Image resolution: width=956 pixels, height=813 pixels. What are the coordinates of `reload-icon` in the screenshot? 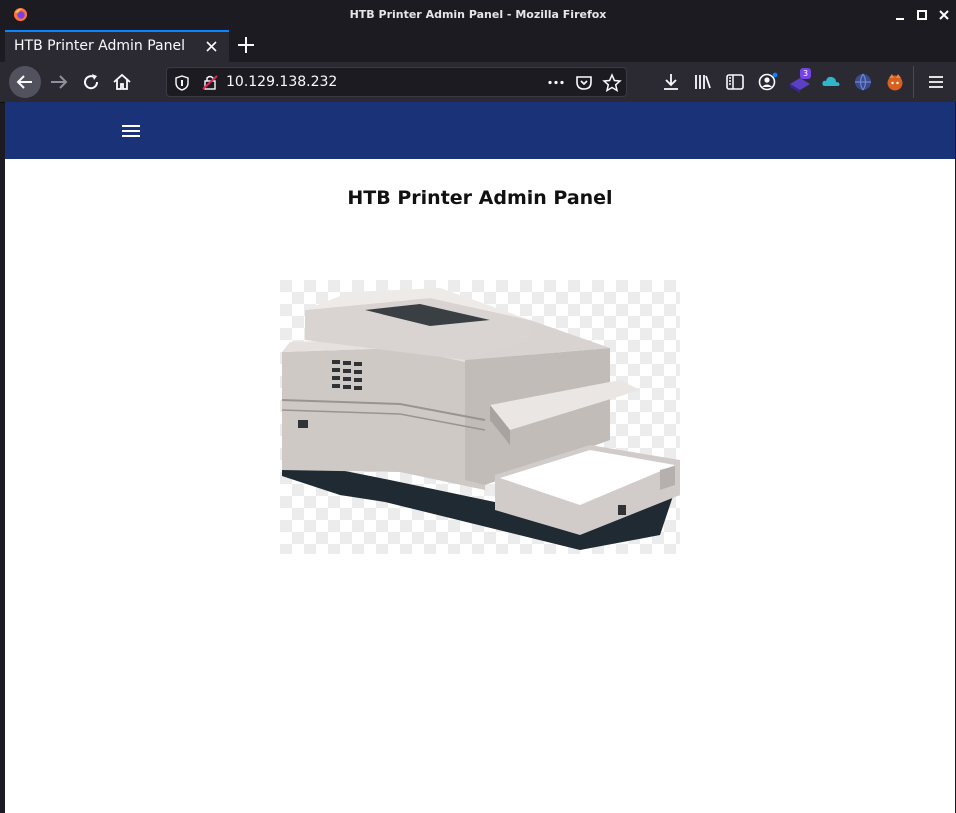 It's located at (91, 82).